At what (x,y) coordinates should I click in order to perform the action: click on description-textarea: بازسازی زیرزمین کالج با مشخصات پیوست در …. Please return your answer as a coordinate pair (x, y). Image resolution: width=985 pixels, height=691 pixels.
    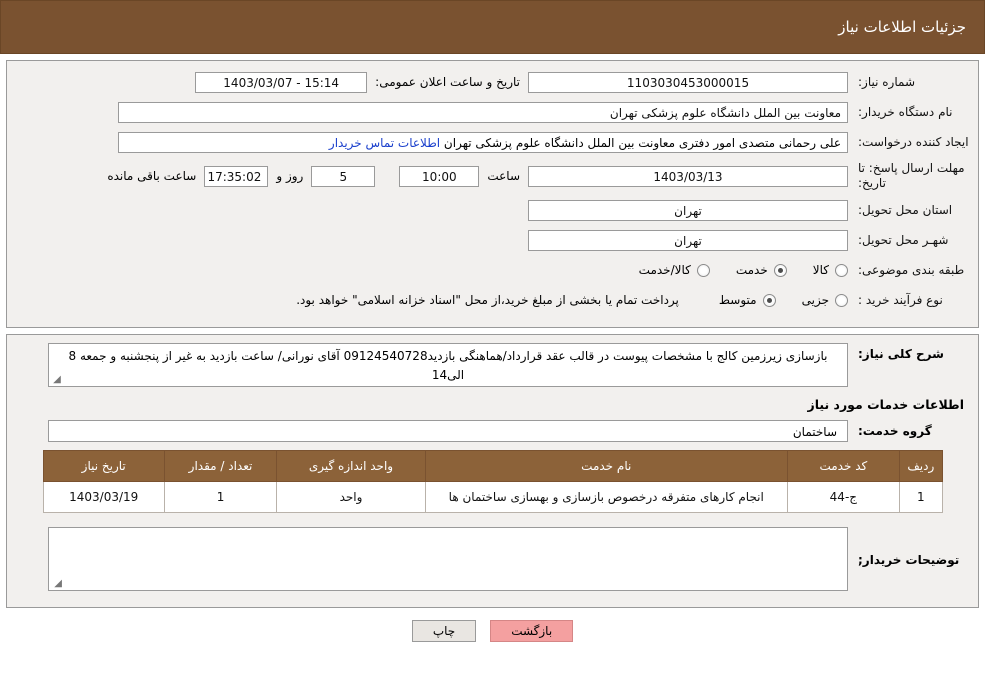
    Looking at the image, I should click on (448, 365).